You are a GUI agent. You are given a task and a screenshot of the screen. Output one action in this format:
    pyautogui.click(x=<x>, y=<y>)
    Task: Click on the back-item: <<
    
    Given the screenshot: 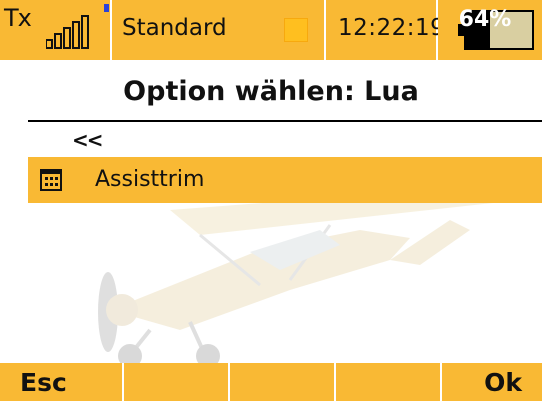 What is the action you would take?
    pyautogui.click(x=87, y=140)
    